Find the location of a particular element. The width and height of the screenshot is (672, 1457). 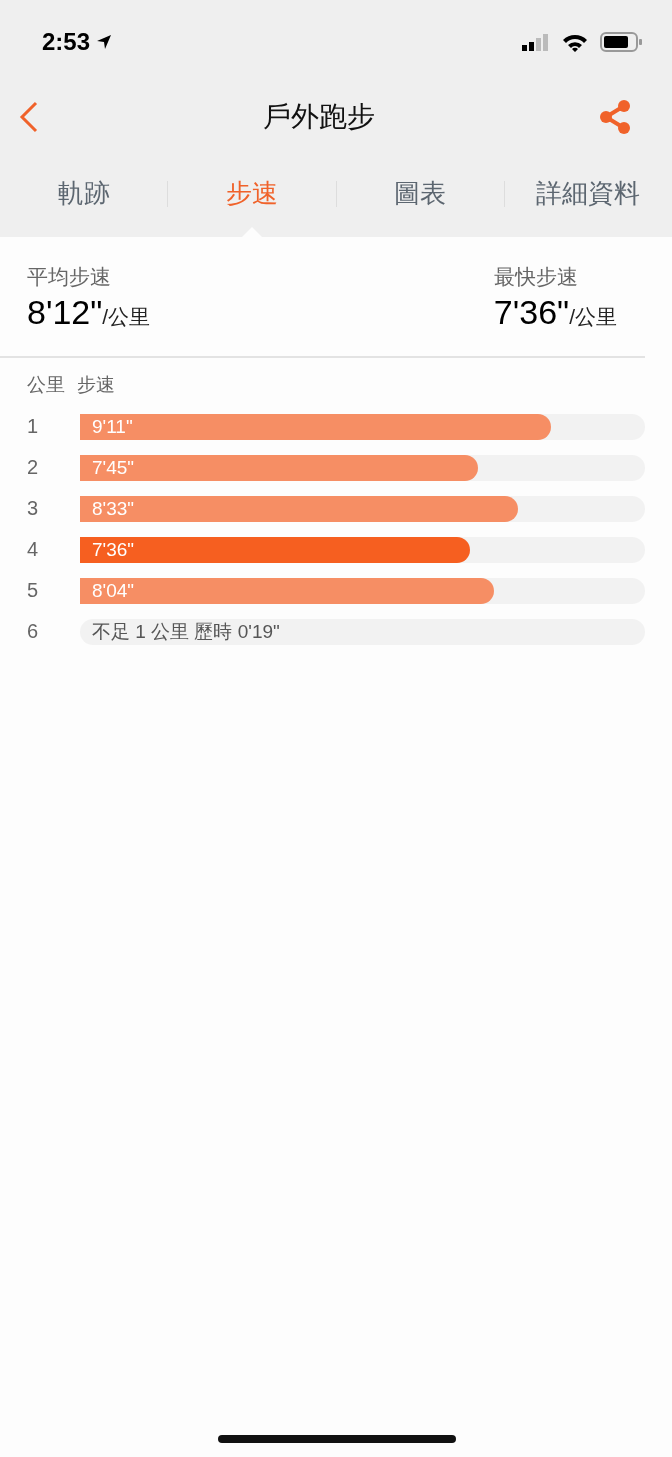

partial-split-text: 不足 1 公里 歷時 0'19" is located at coordinates (185, 631).